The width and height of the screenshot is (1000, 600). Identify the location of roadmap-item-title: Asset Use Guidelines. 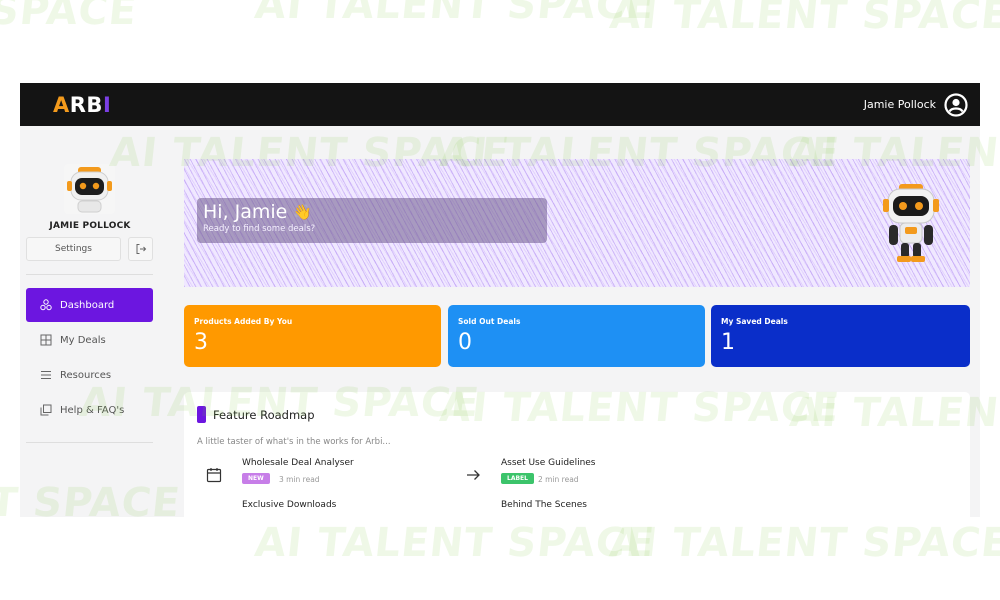
(548, 463).